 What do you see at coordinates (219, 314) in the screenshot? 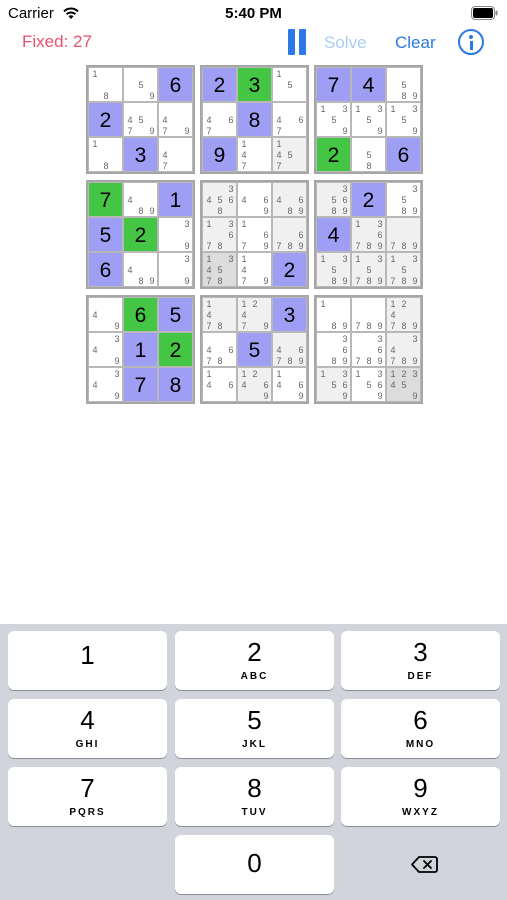
I see `sudoku-cell-empty: 1478` at bounding box center [219, 314].